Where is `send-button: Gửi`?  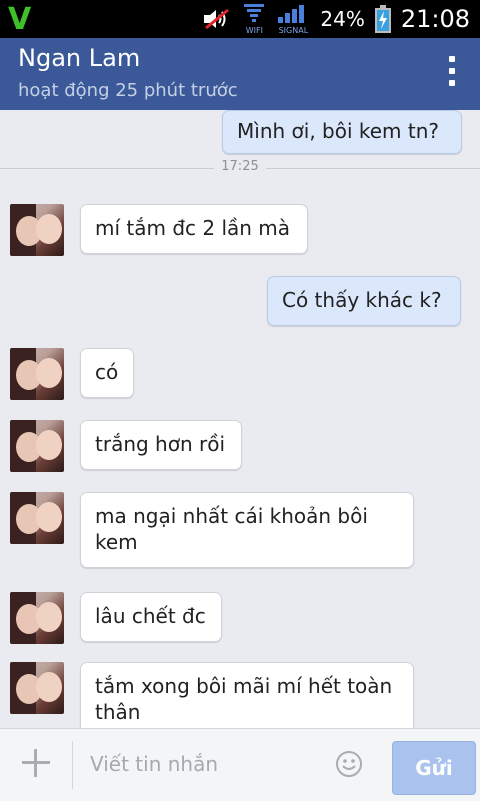 send-button: Gửi is located at coordinates (434, 768).